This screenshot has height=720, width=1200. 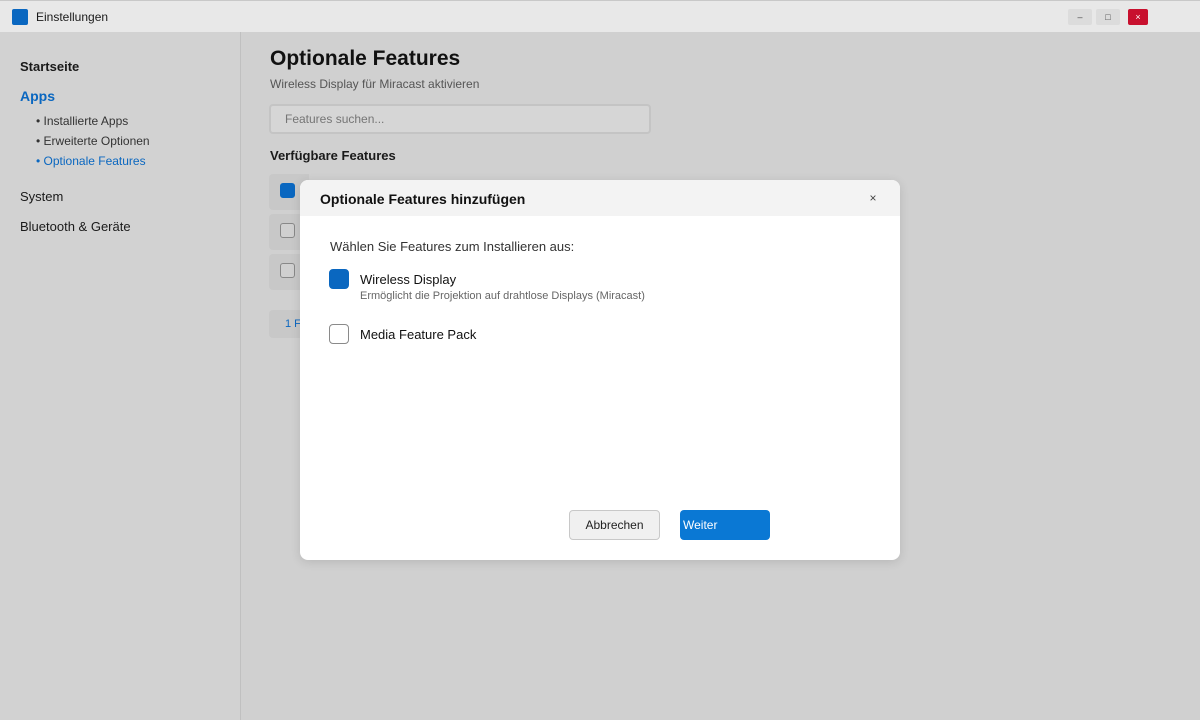 I want to click on sidebar-item-bluetooth: Bluetooth & Geräte, so click(x=75, y=226).